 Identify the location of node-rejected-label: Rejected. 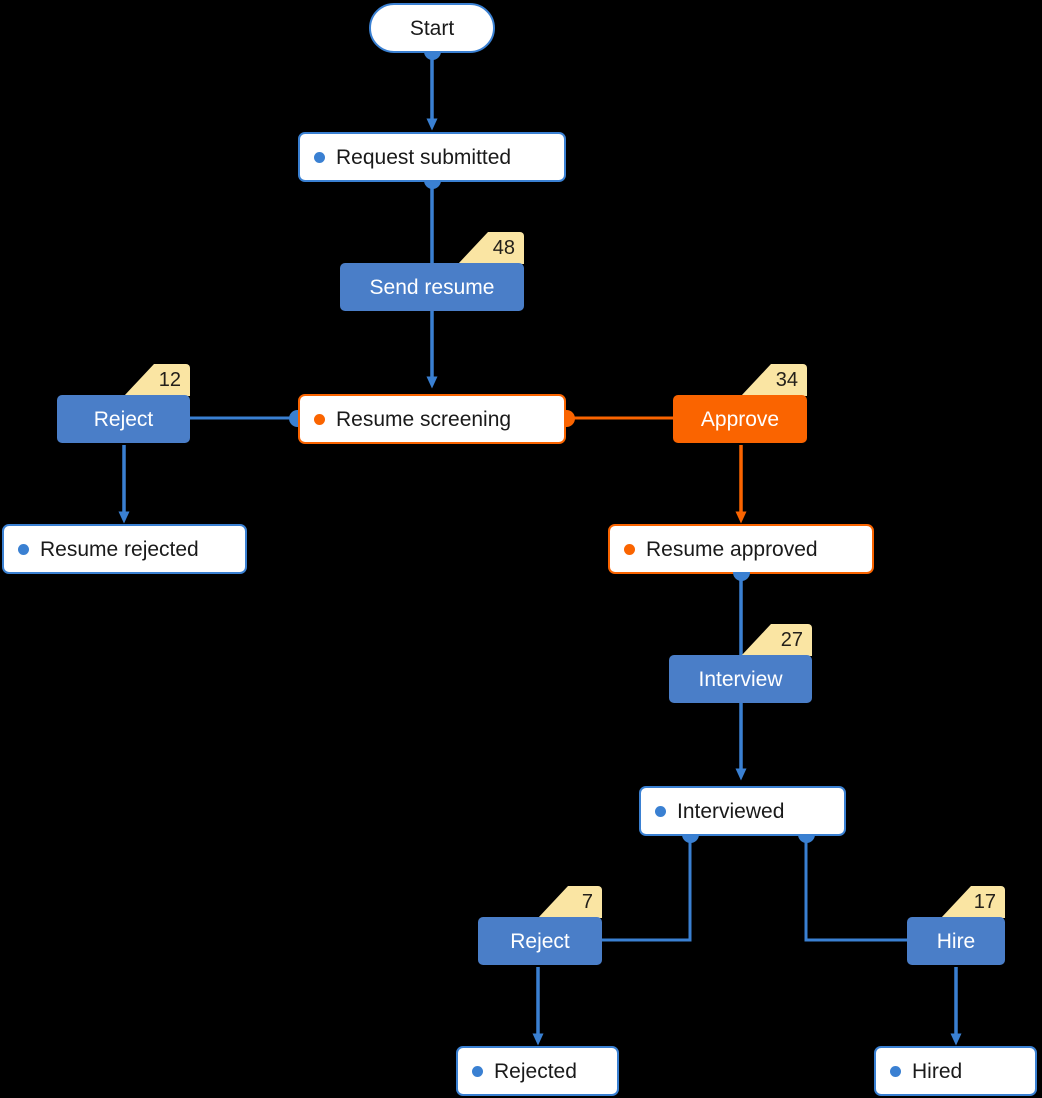
(535, 1071).